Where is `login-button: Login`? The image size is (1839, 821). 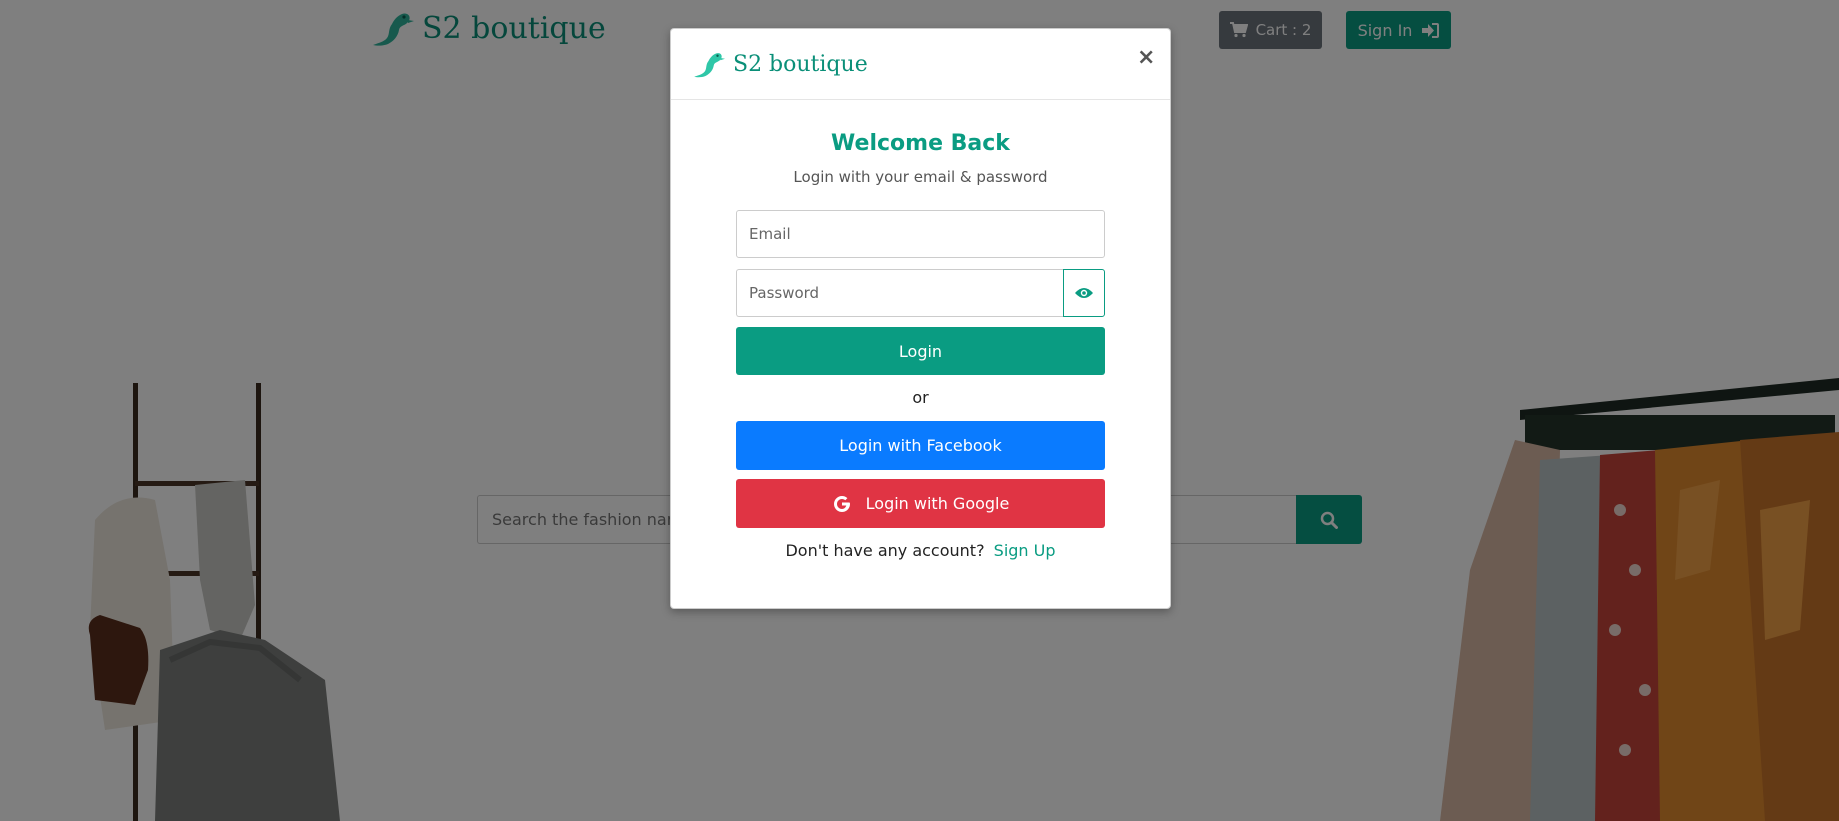
login-button: Login is located at coordinates (920, 351).